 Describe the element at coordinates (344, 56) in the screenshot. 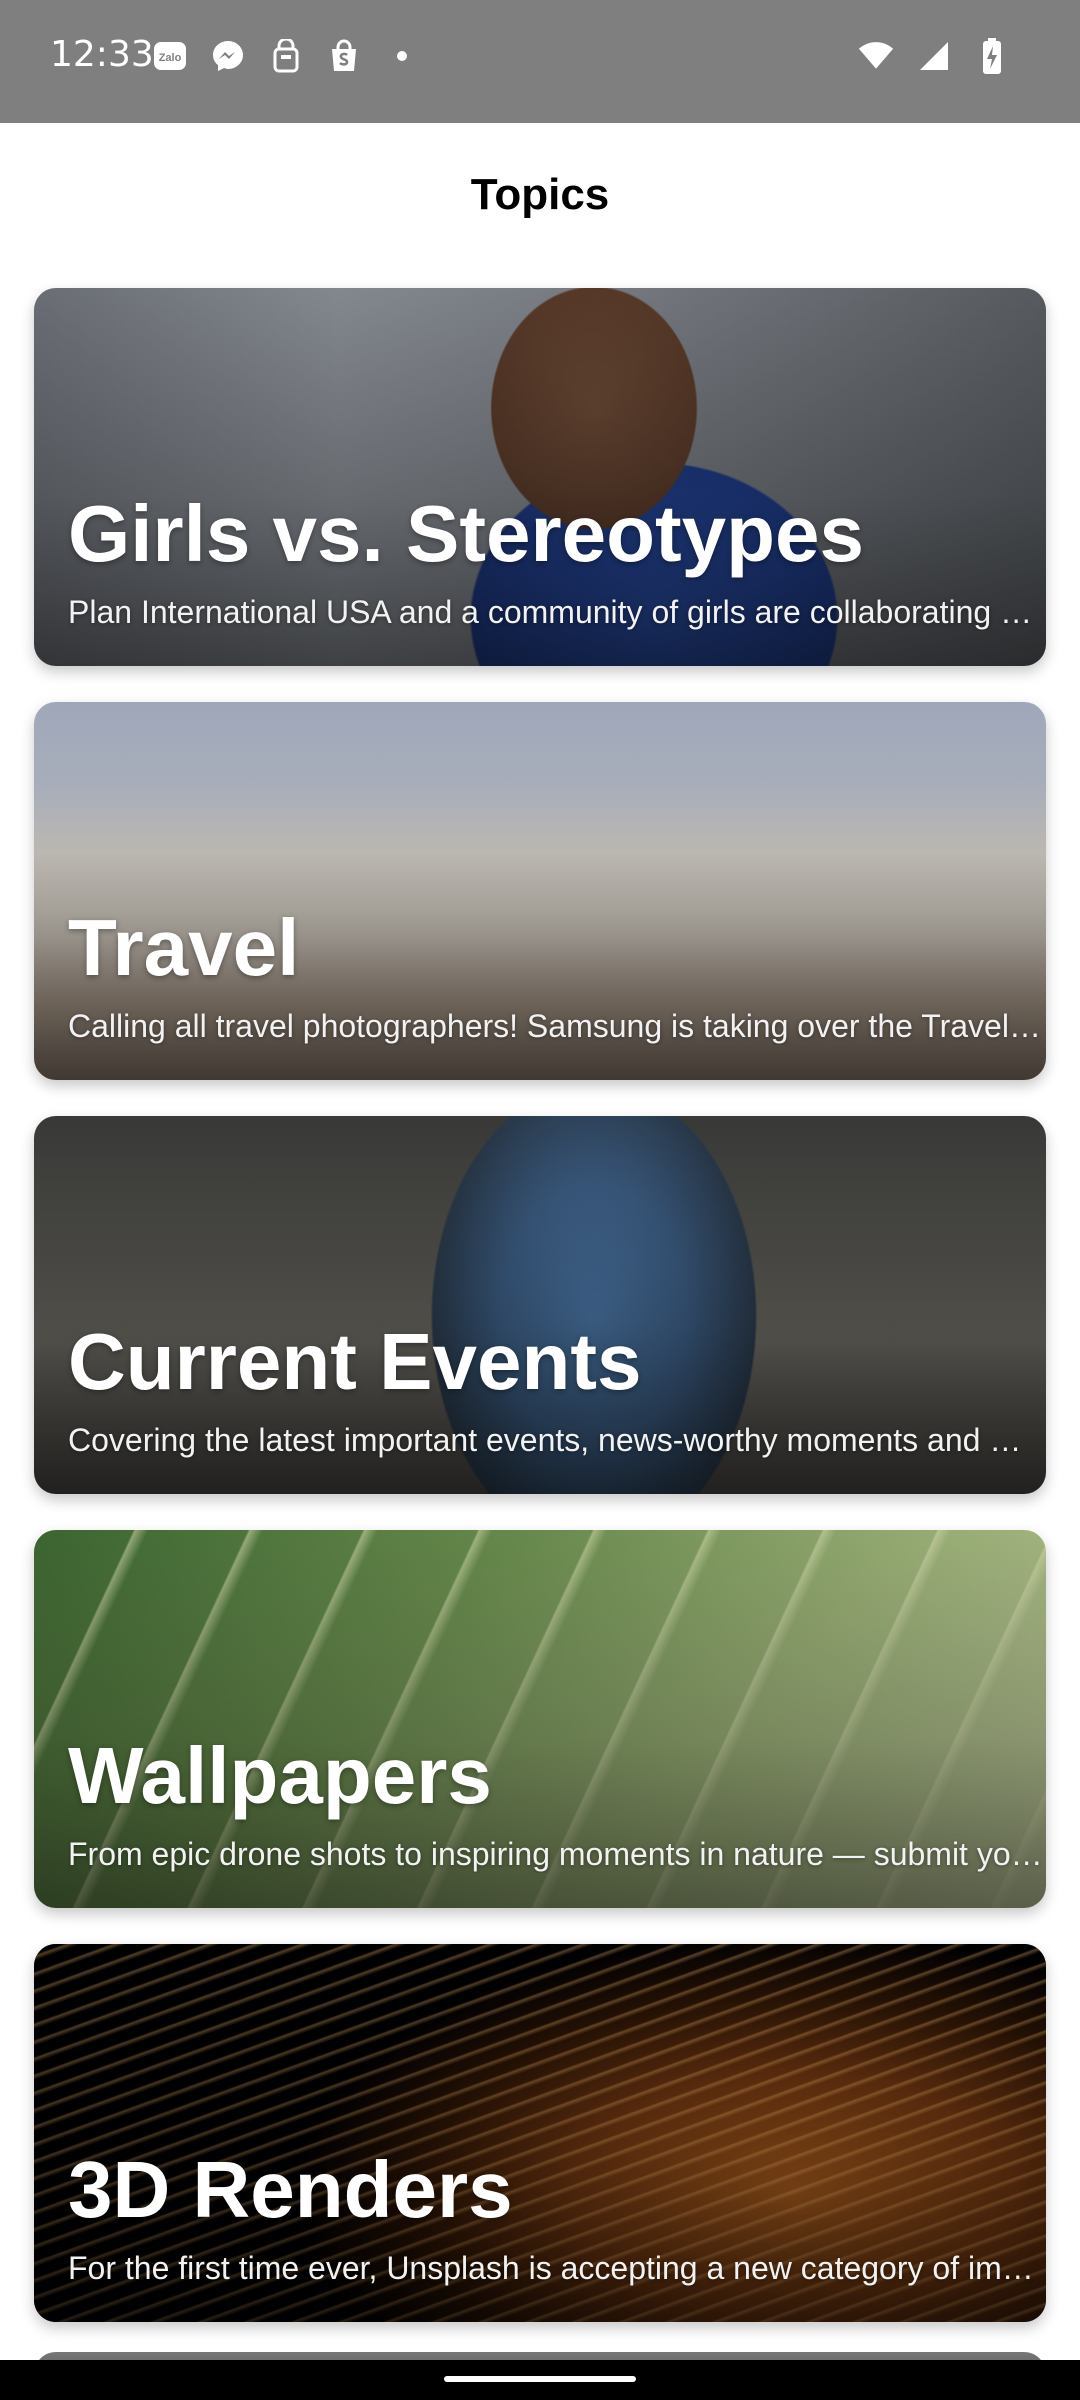

I see `shopee-icon` at that location.